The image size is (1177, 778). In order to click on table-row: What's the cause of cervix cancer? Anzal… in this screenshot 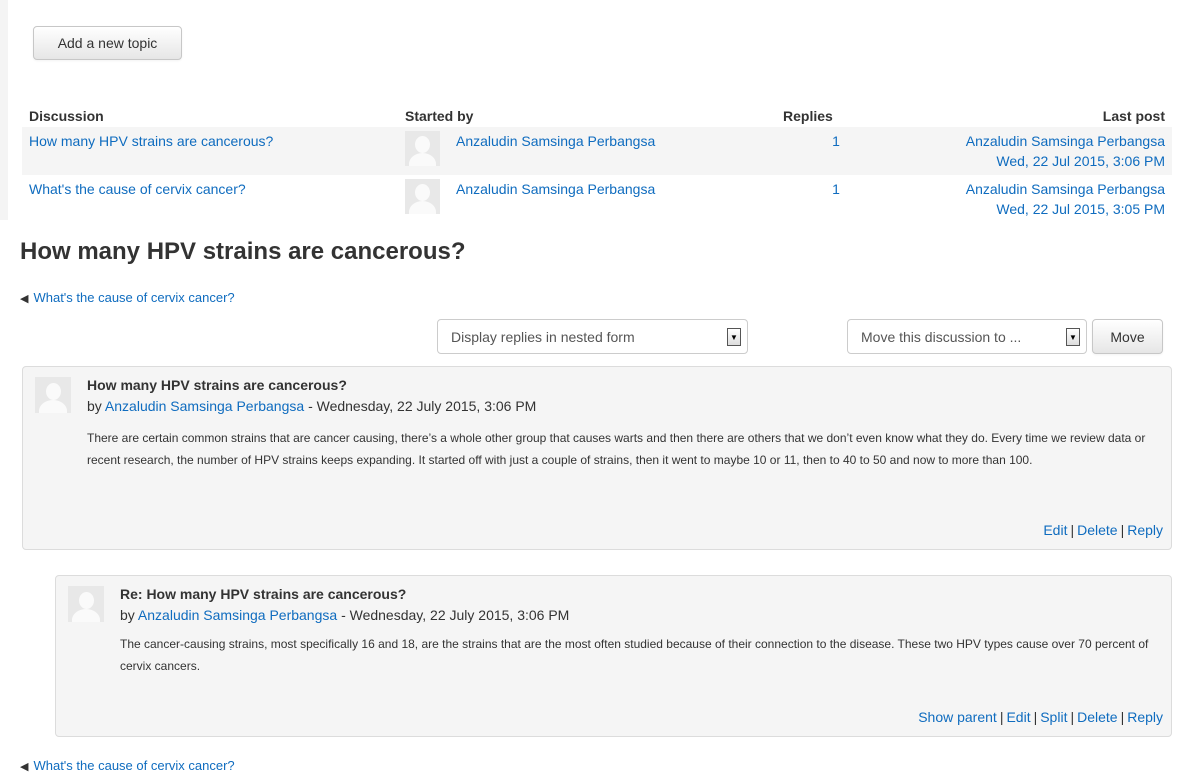, I will do `click(597, 199)`.